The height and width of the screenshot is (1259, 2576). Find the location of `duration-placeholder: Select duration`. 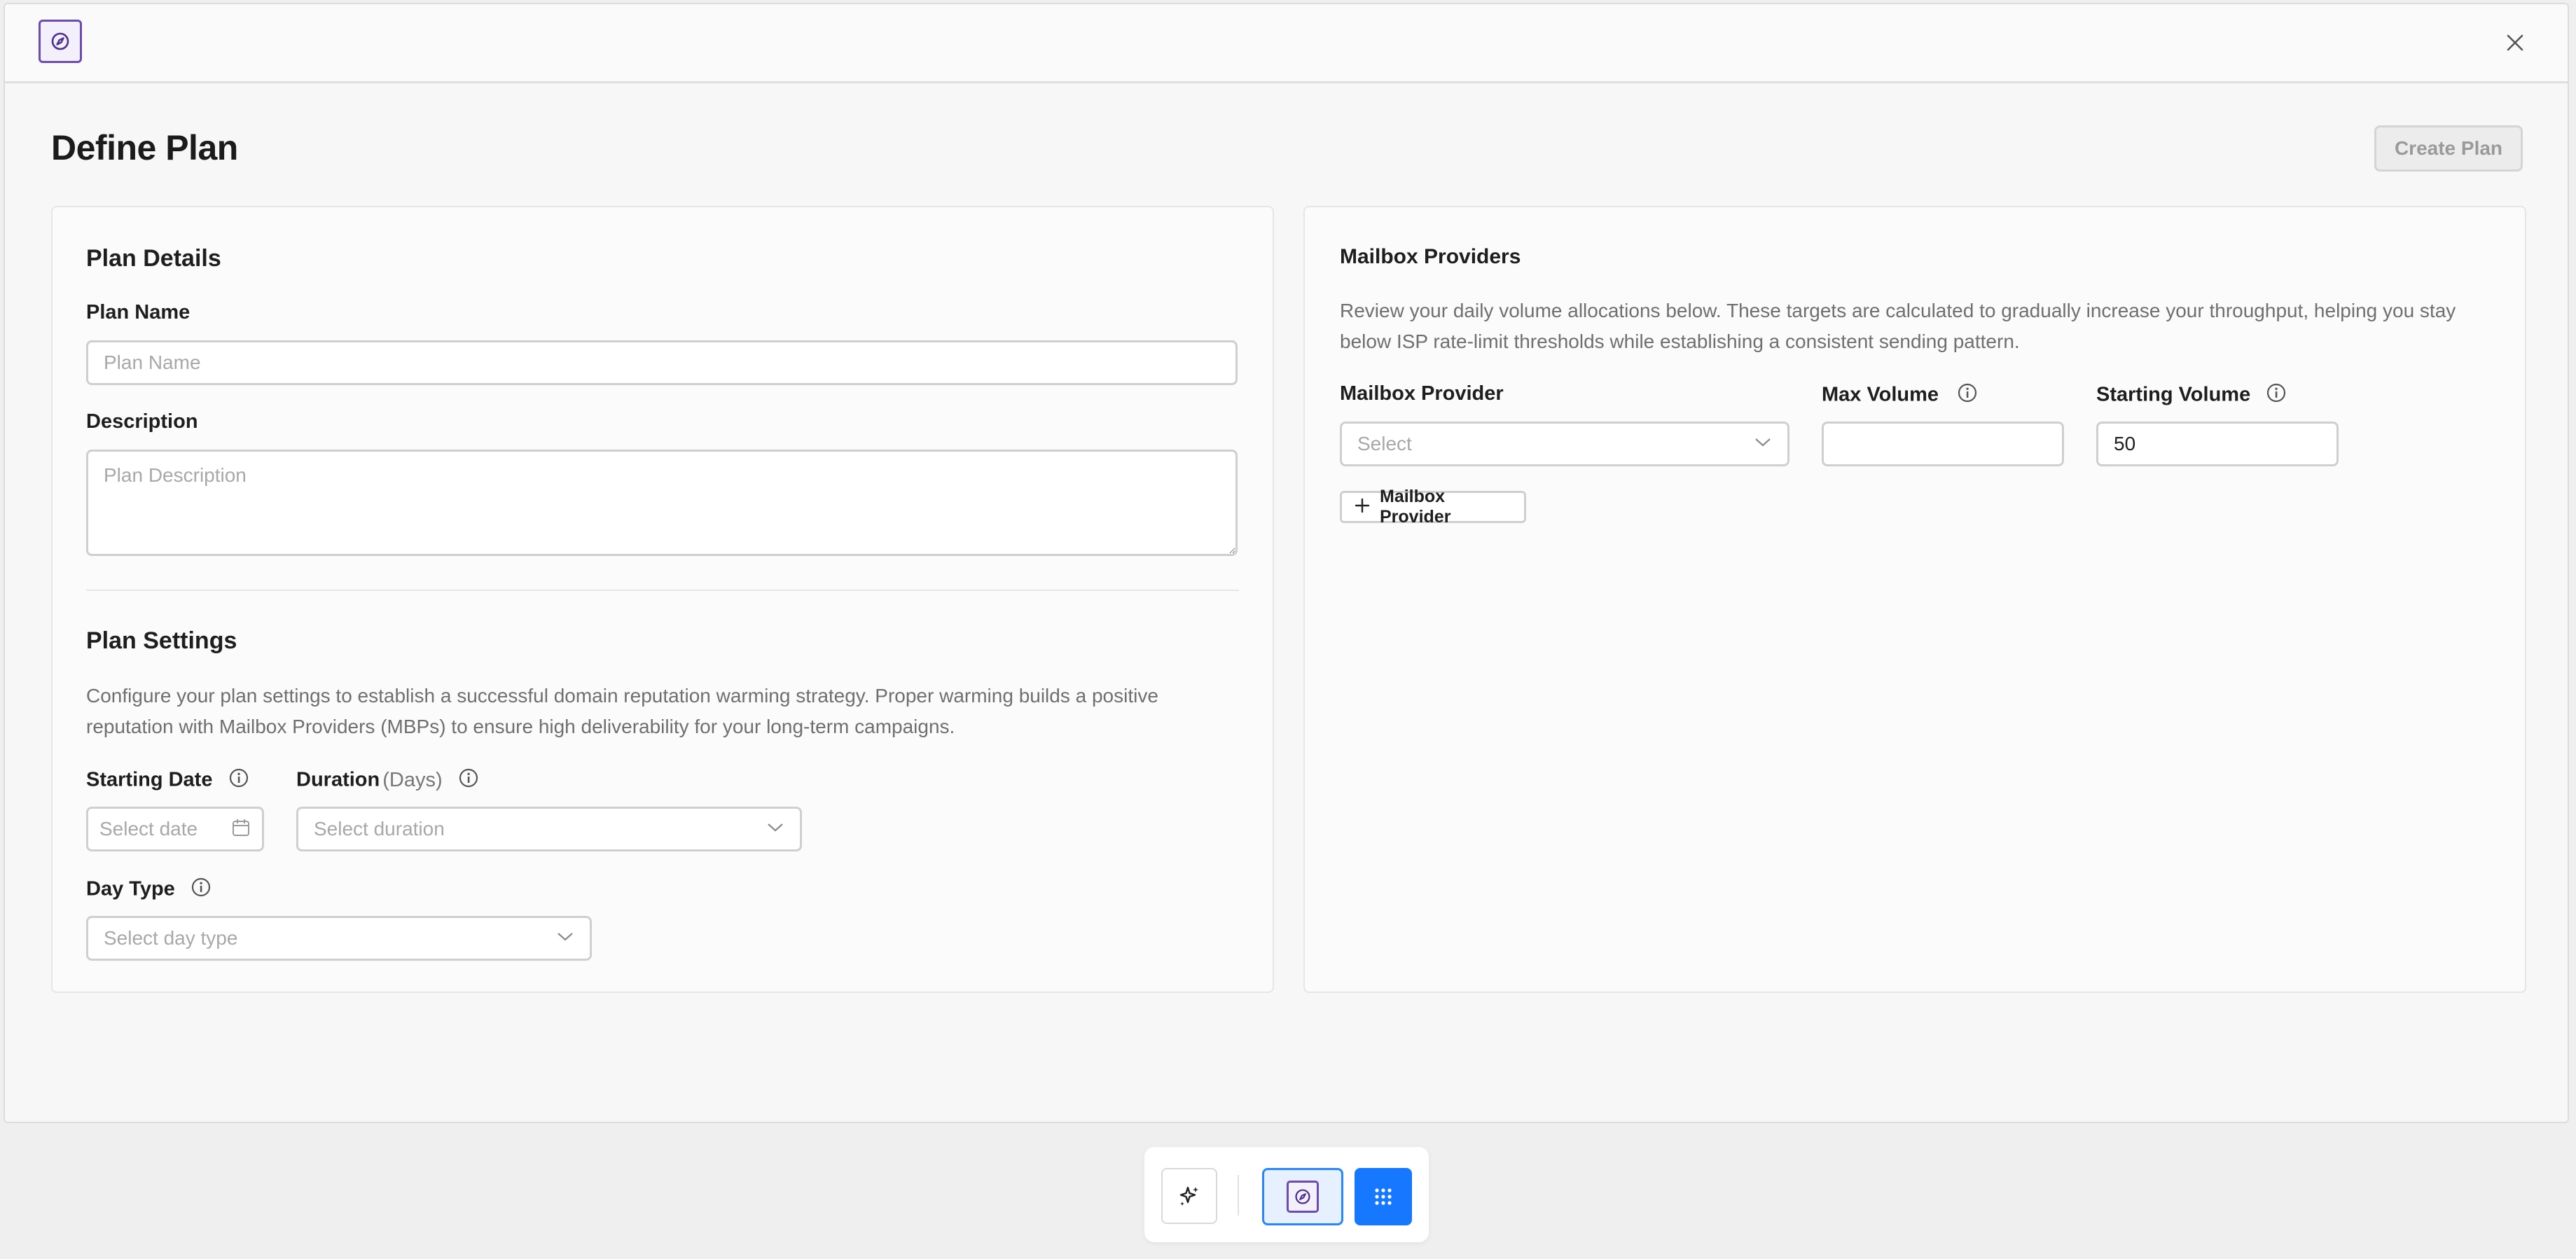

duration-placeholder: Select duration is located at coordinates (380, 829).